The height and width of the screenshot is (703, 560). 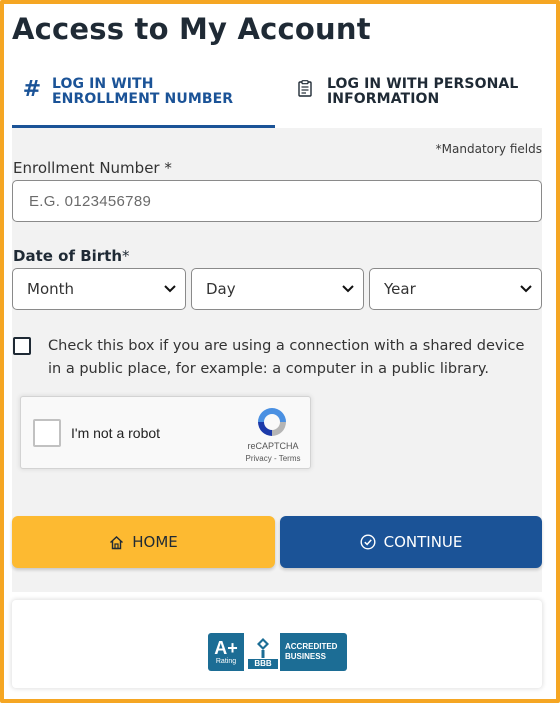 I want to click on bbb-accredited-line1: ACCREDITED, so click(x=311, y=646).